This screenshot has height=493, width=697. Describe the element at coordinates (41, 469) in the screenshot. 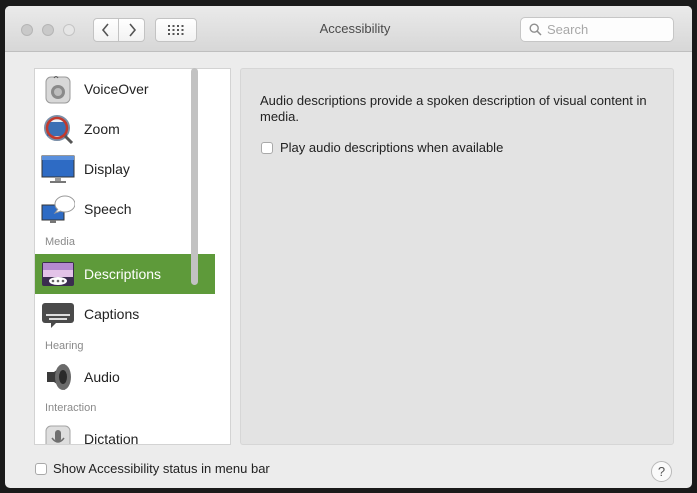

I see `show-status-checkbox` at that location.